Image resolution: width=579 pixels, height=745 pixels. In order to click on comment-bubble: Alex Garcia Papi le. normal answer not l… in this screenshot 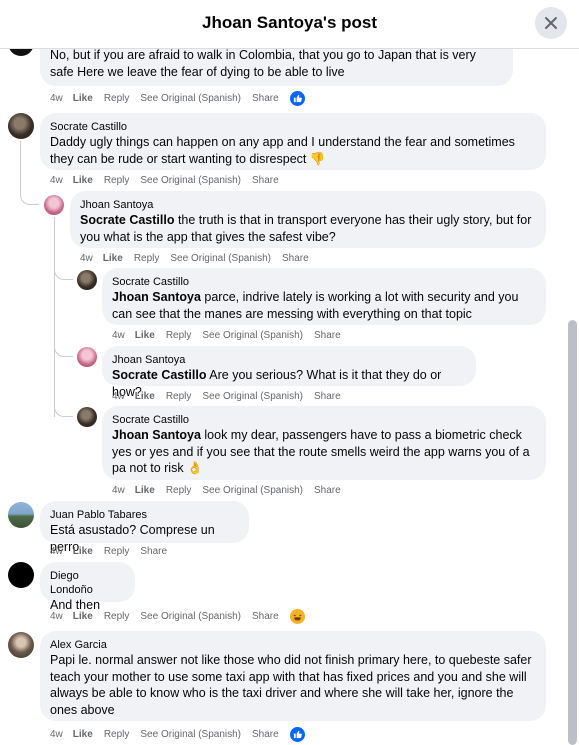, I will do `click(293, 676)`.